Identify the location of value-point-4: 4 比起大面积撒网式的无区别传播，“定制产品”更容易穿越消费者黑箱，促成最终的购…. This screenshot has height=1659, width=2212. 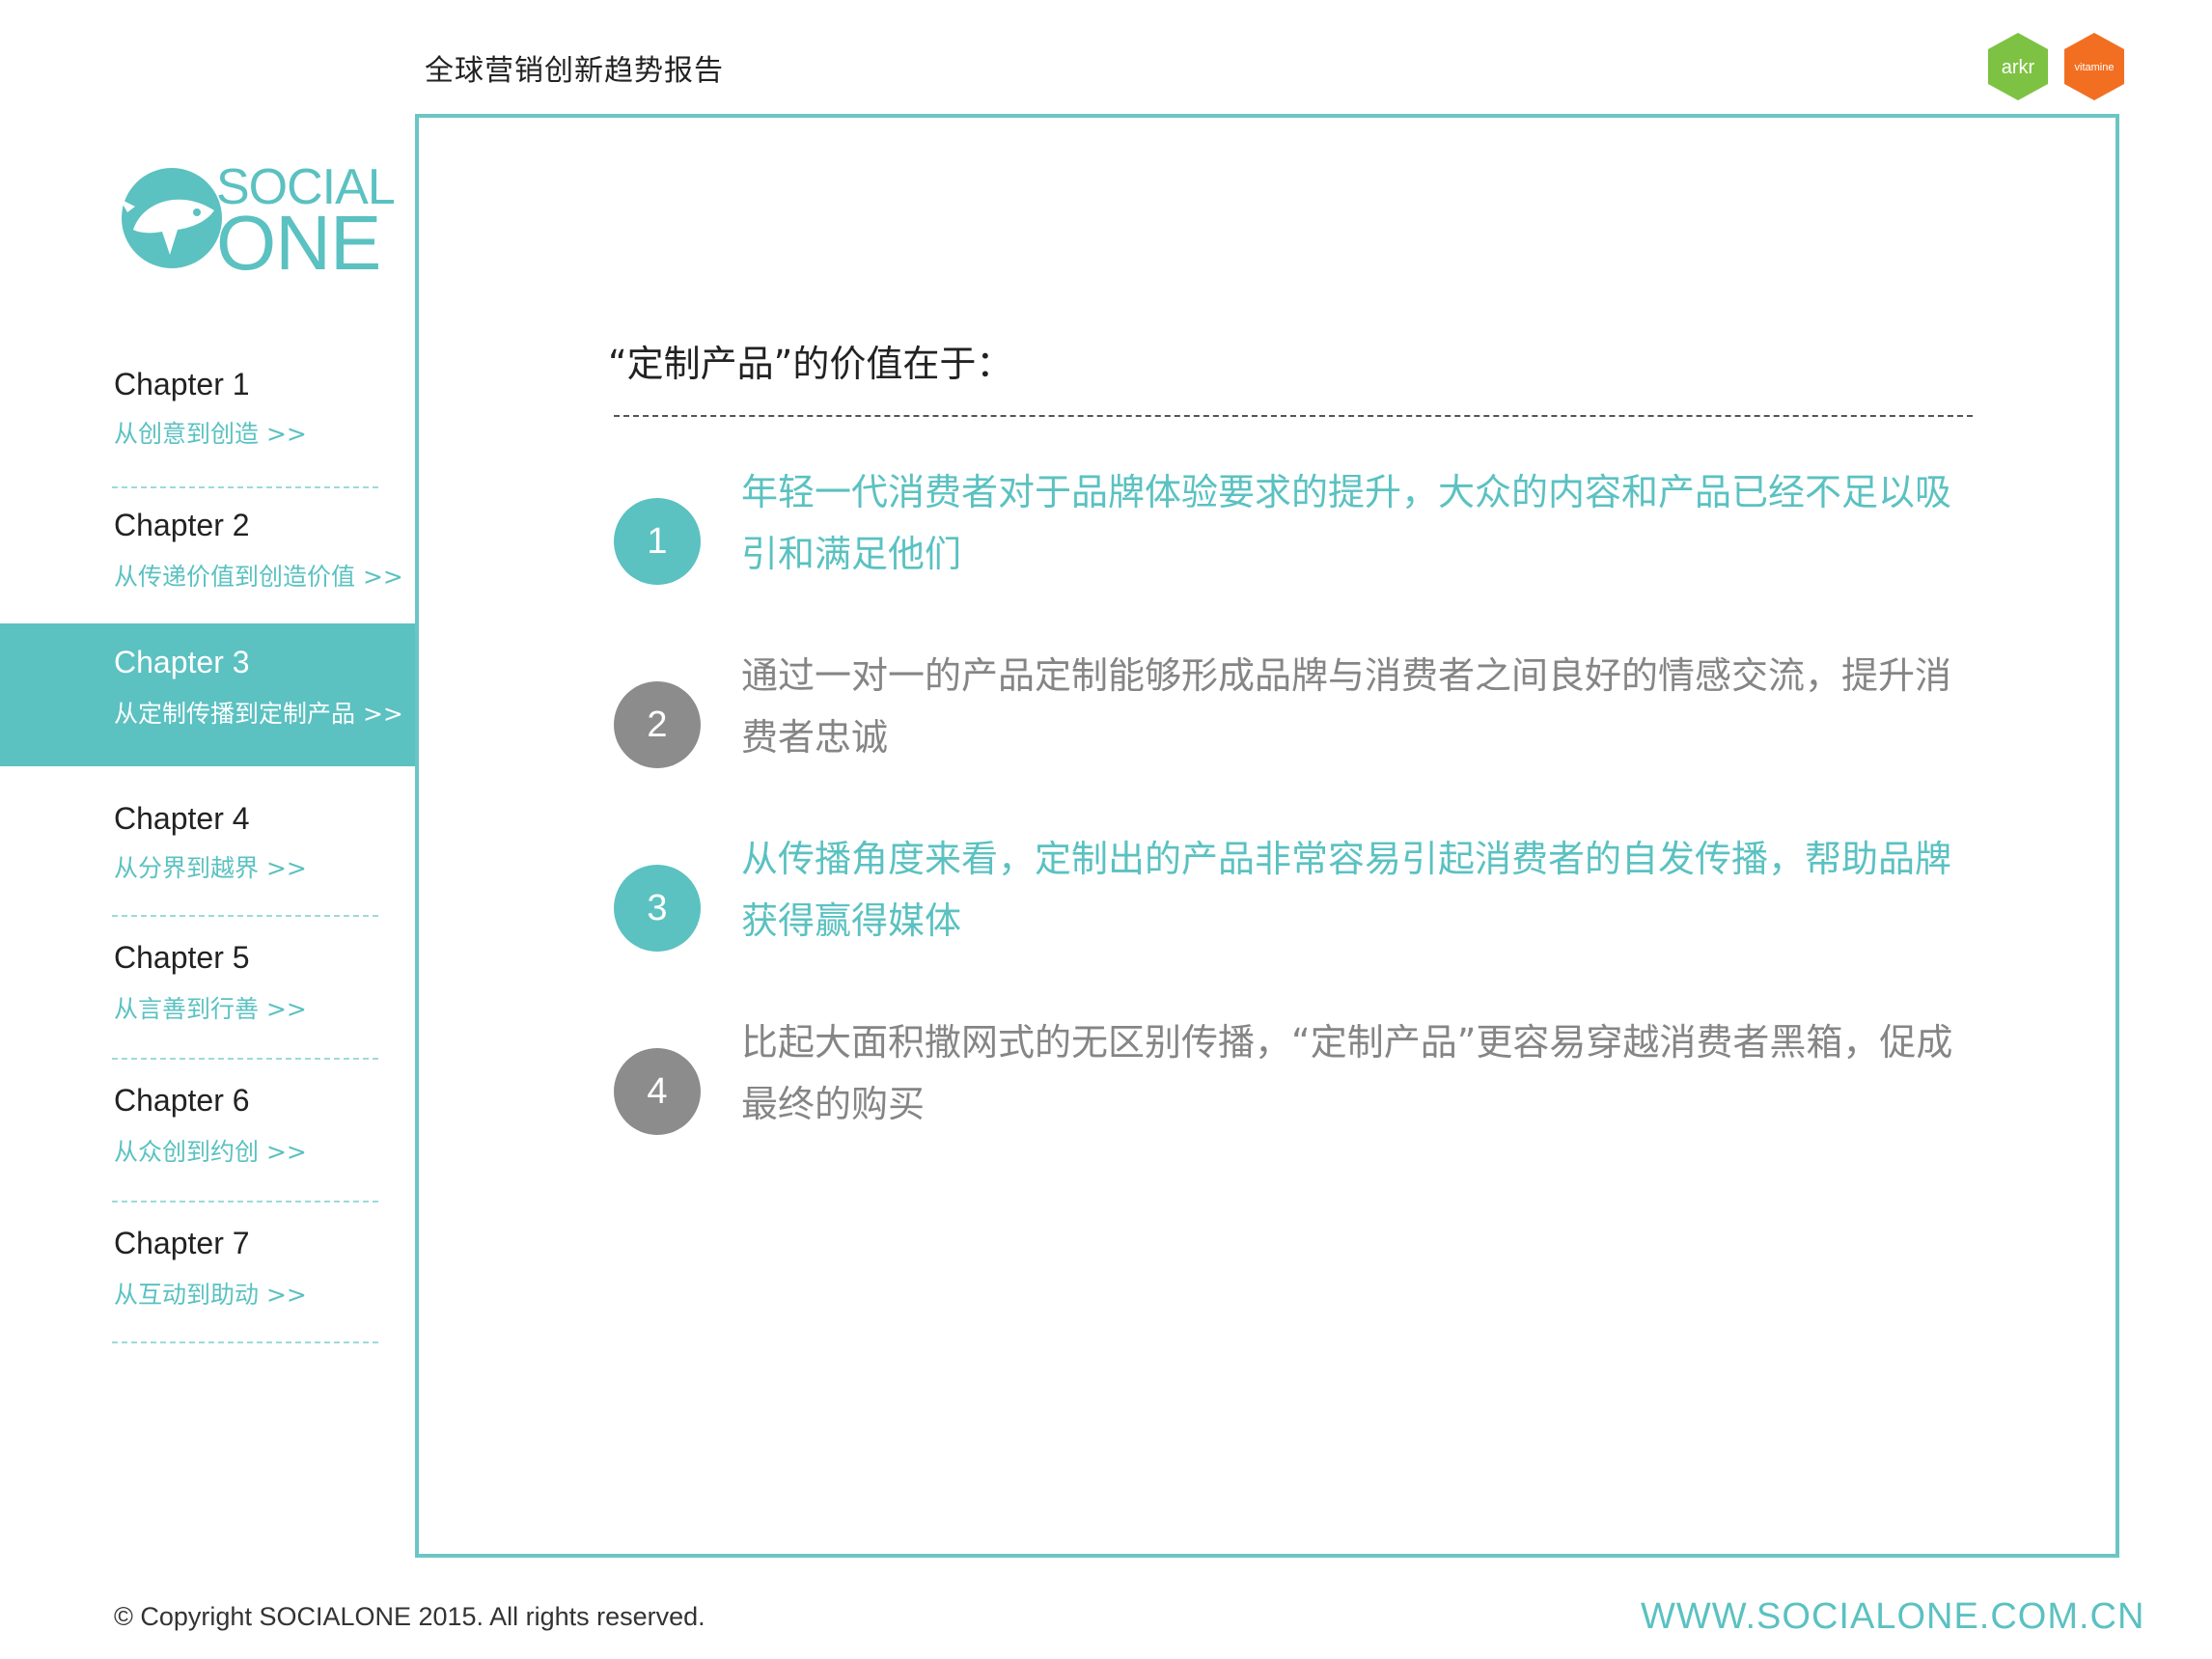
(1299, 1079).